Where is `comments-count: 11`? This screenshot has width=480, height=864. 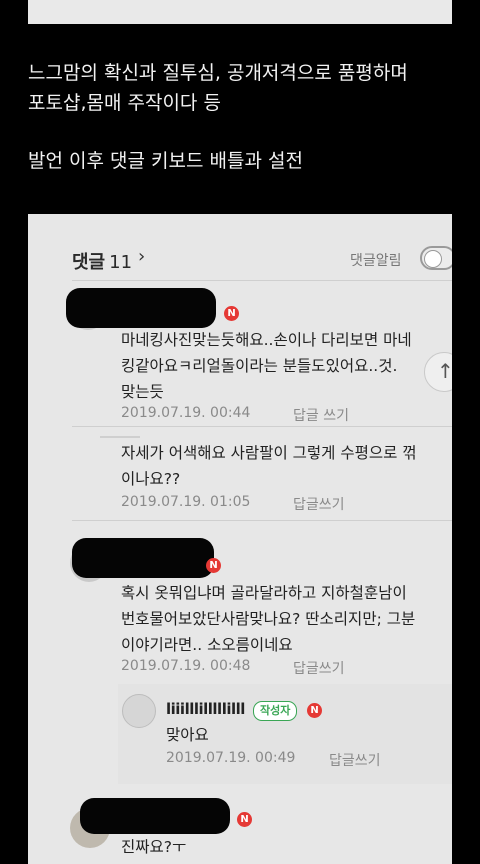 comments-count: 11 is located at coordinates (121, 262).